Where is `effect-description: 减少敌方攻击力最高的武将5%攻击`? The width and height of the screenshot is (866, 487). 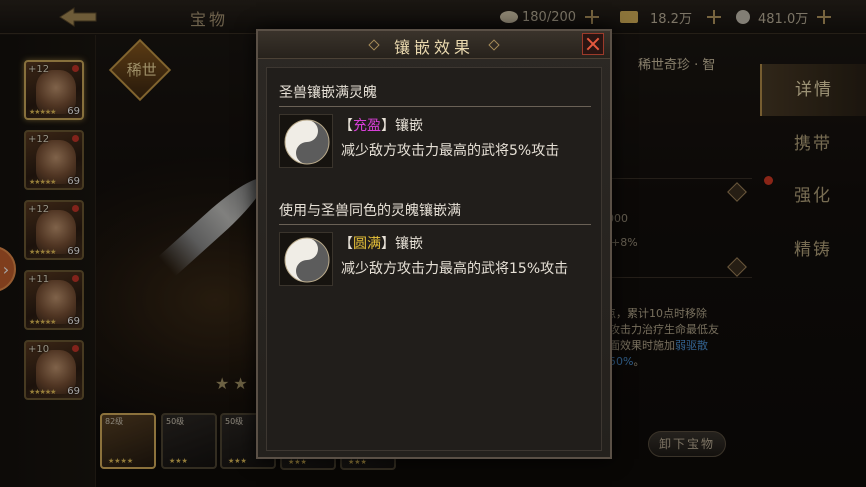 effect-description: 减少敌方攻击力最高的武将5%攻击 is located at coordinates (450, 151).